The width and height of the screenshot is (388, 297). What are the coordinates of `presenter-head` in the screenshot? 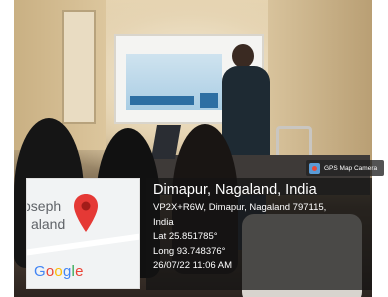 It's located at (243, 56).